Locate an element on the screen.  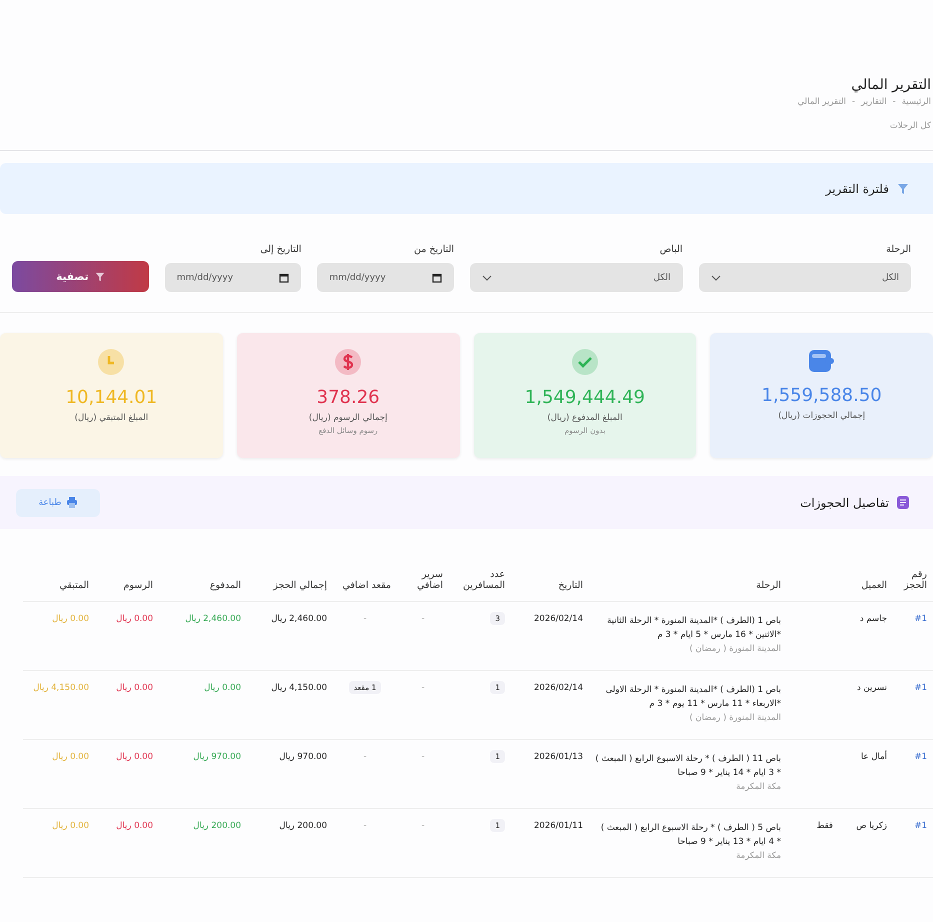
column-header: التاريخ is located at coordinates (570, 585).